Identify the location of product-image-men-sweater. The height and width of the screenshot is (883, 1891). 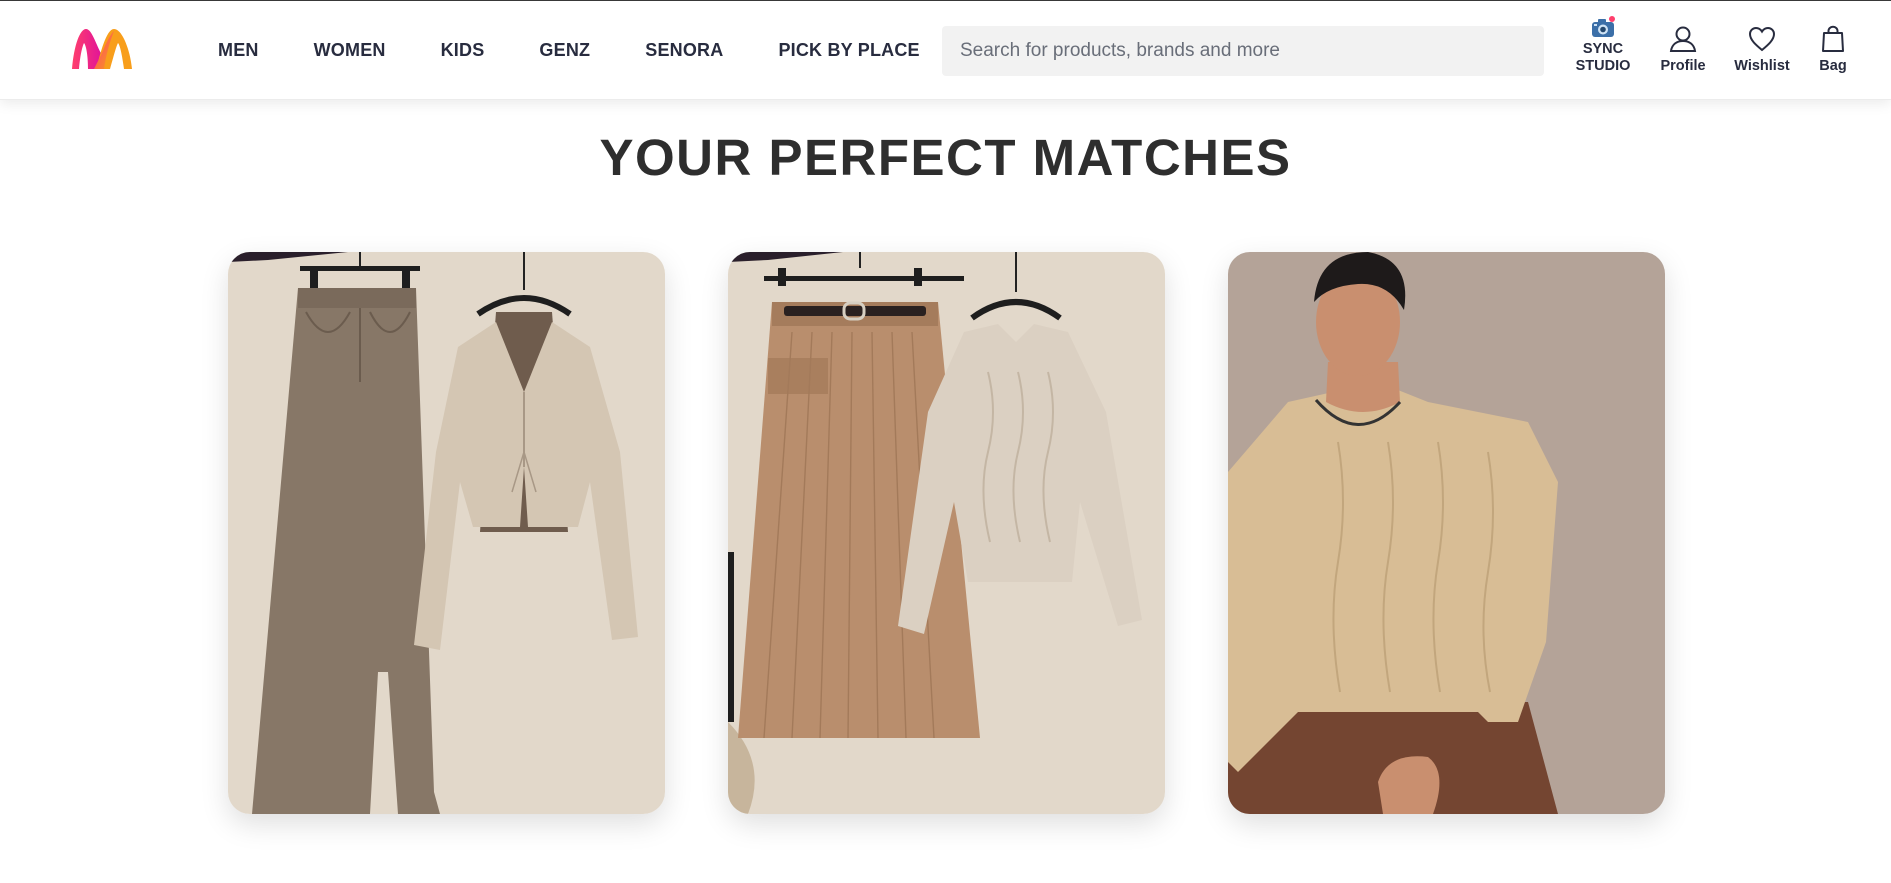
(1446, 533).